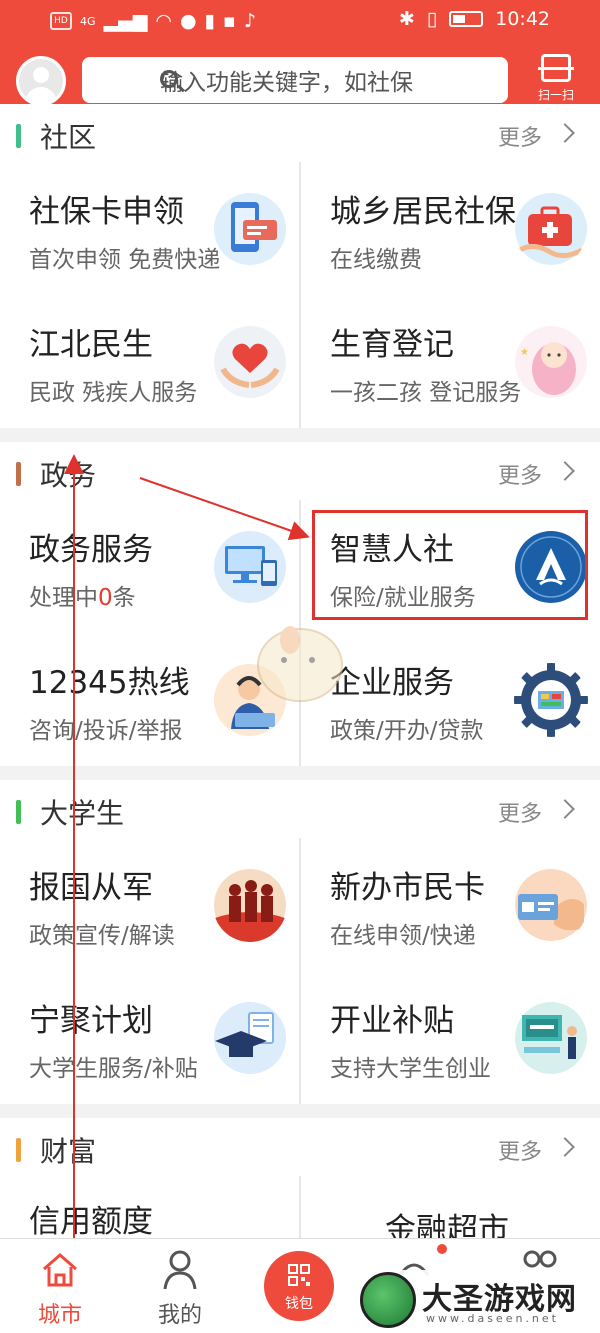  I want to click on subtitle-prefix: 处理中, so click(63, 598).